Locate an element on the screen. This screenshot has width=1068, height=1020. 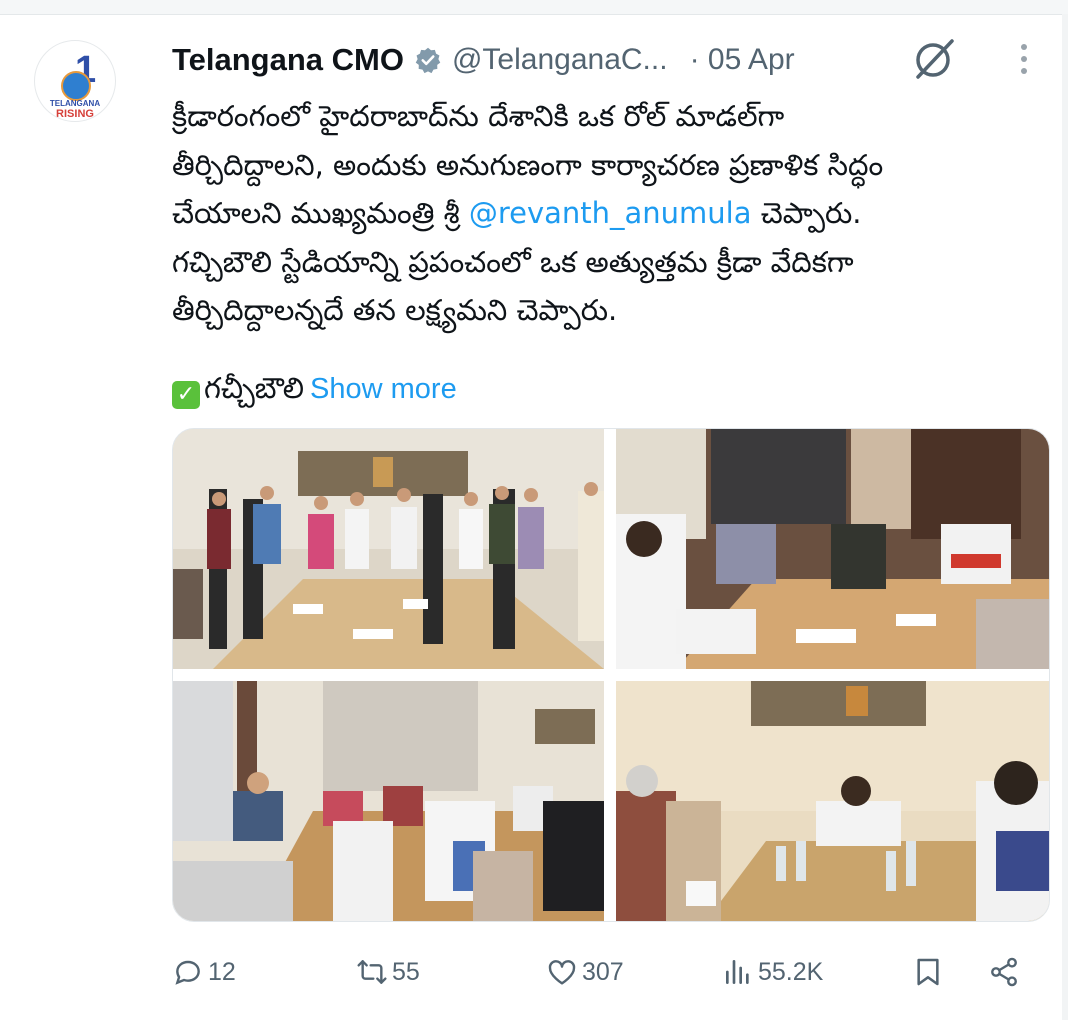
tweet-extra-line: ✓ గచ్చీబౌలి Show more is located at coordinates (314, 388).